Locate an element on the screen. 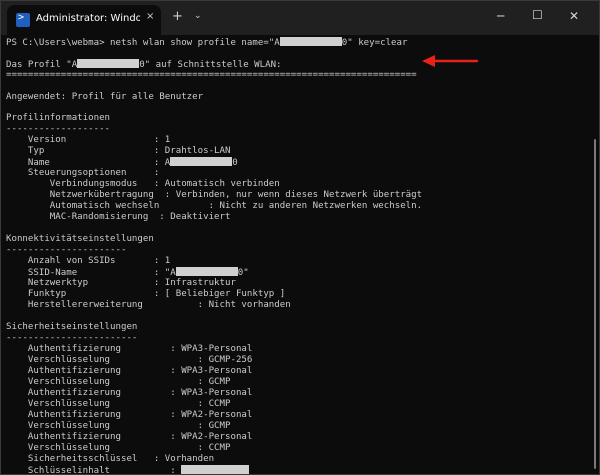 This screenshot has width=600, height=475. name-suffix: 0 is located at coordinates (235, 163).